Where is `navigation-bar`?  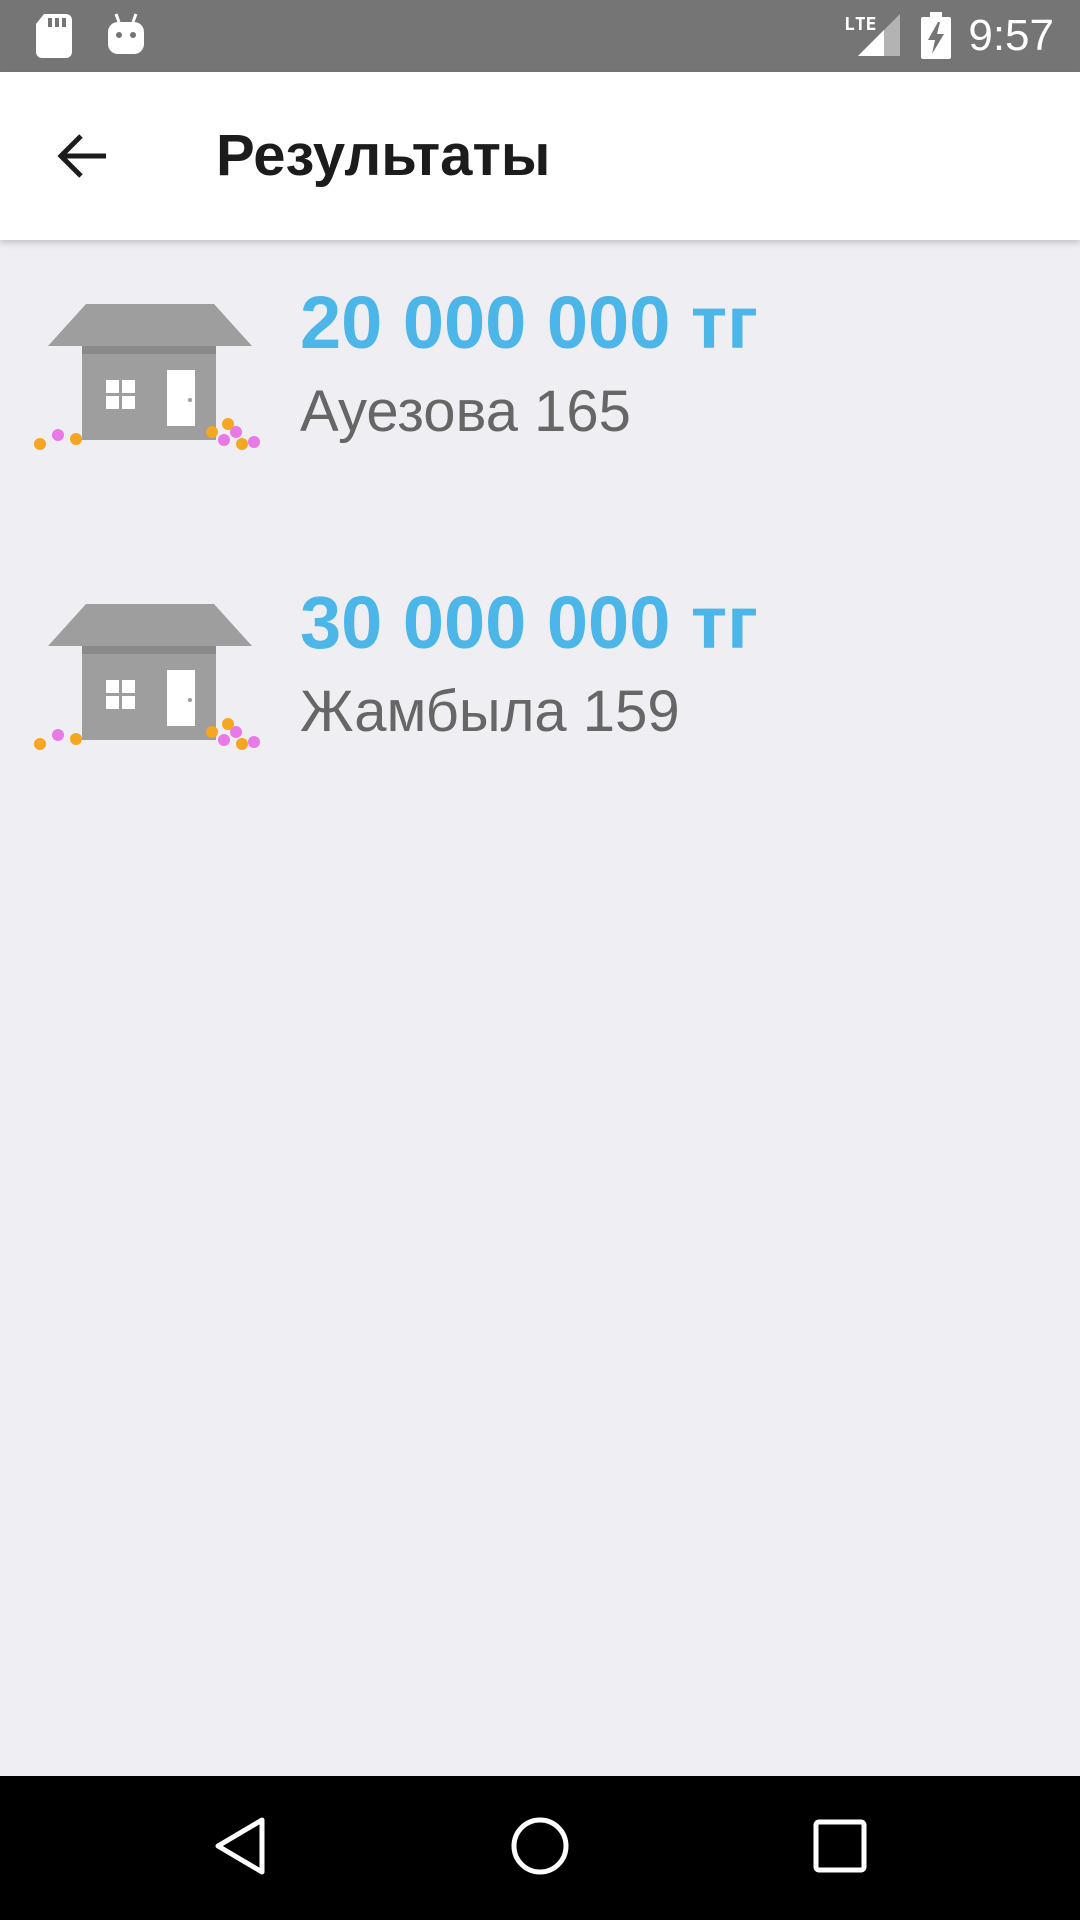 navigation-bar is located at coordinates (540, 1848).